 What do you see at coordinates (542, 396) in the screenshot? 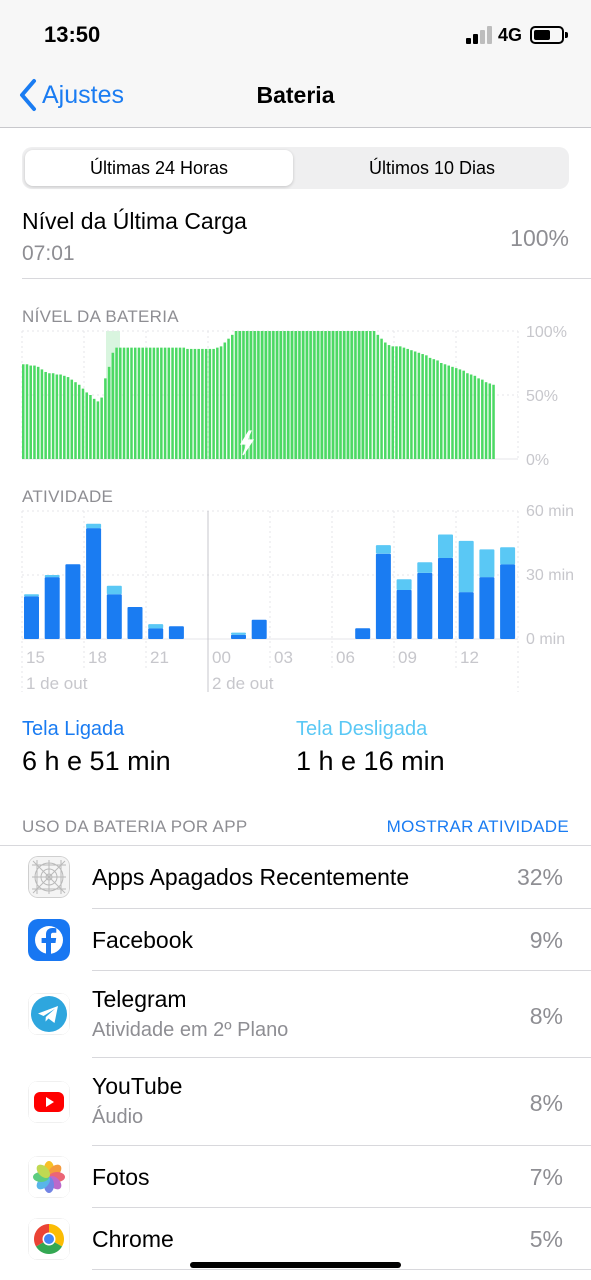
I see `battery-y-label-50: 50%` at bounding box center [542, 396].